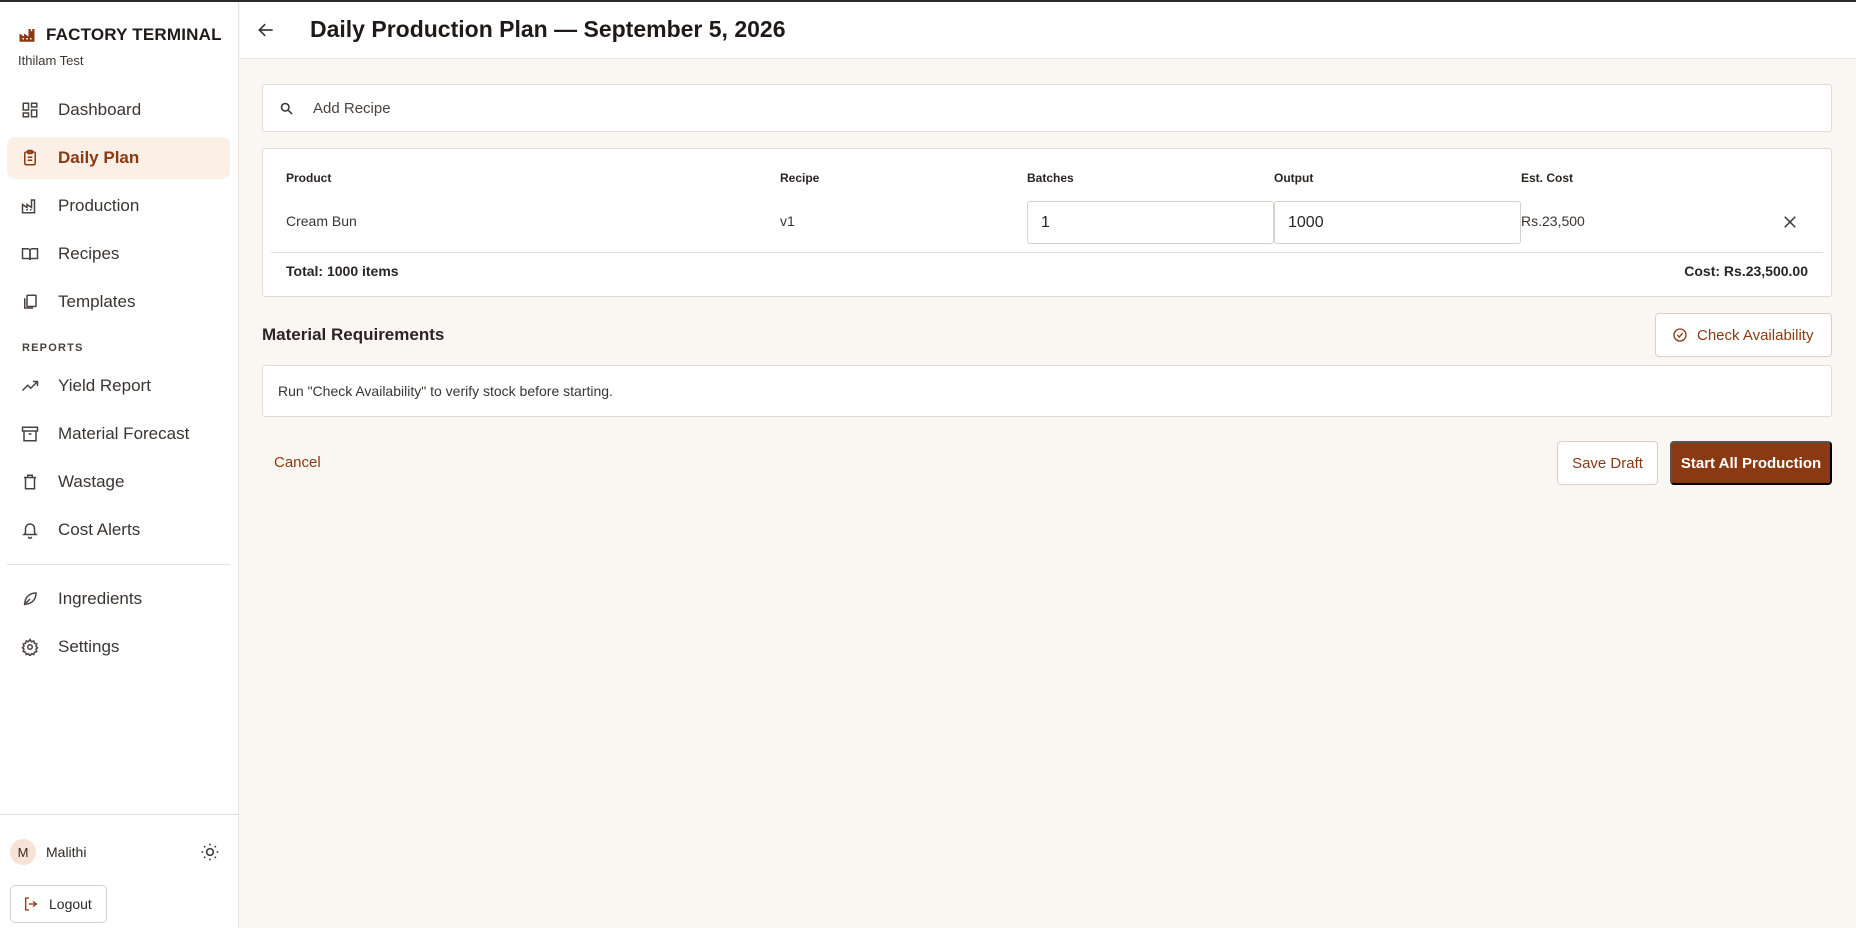 This screenshot has width=1856, height=928. I want to click on column-header-product: Product, so click(309, 178).